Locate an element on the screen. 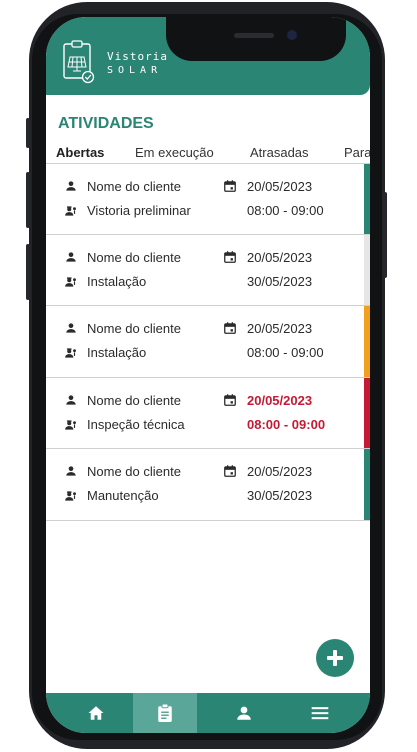 This screenshot has width=417, height=752. menu-icon is located at coordinates (320, 713).